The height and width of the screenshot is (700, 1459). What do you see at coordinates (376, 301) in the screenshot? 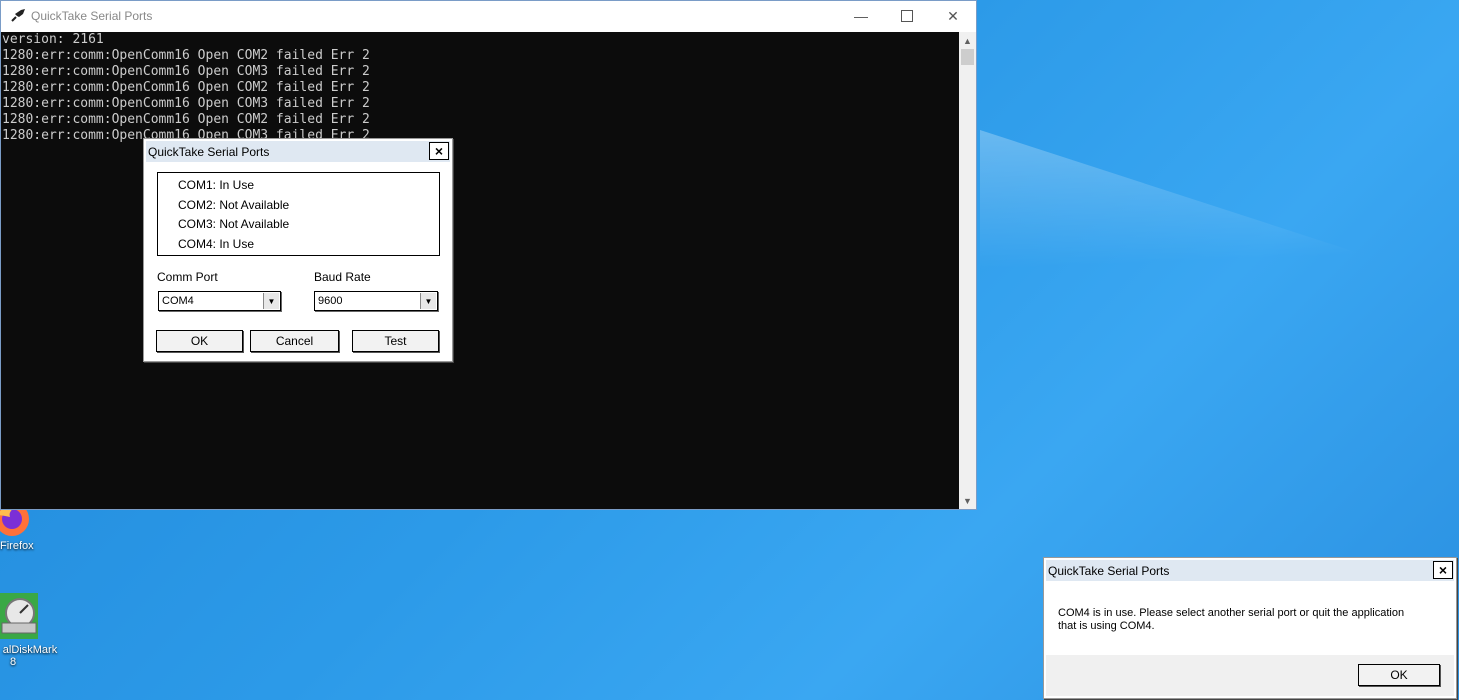
I see `baud-rate-select: 9600 ▼` at bounding box center [376, 301].